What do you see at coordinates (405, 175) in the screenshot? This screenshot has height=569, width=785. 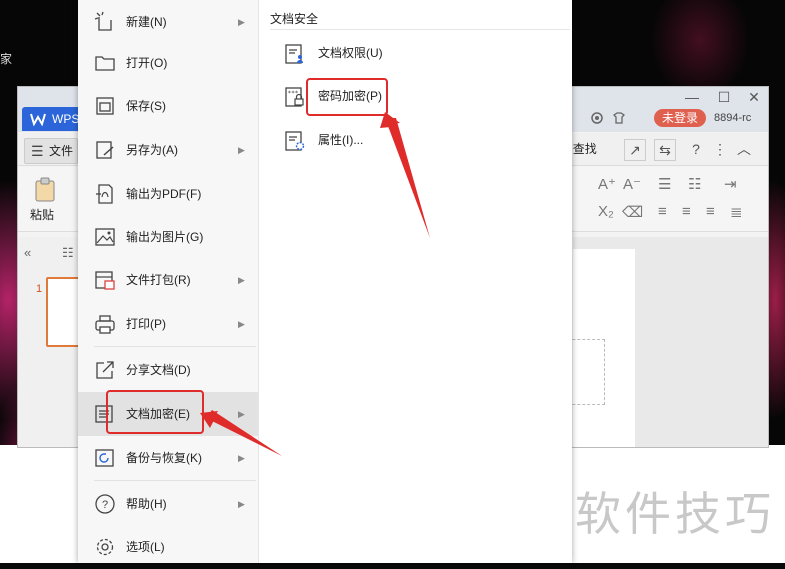 I see `arrow-to-password-encrypt` at bounding box center [405, 175].